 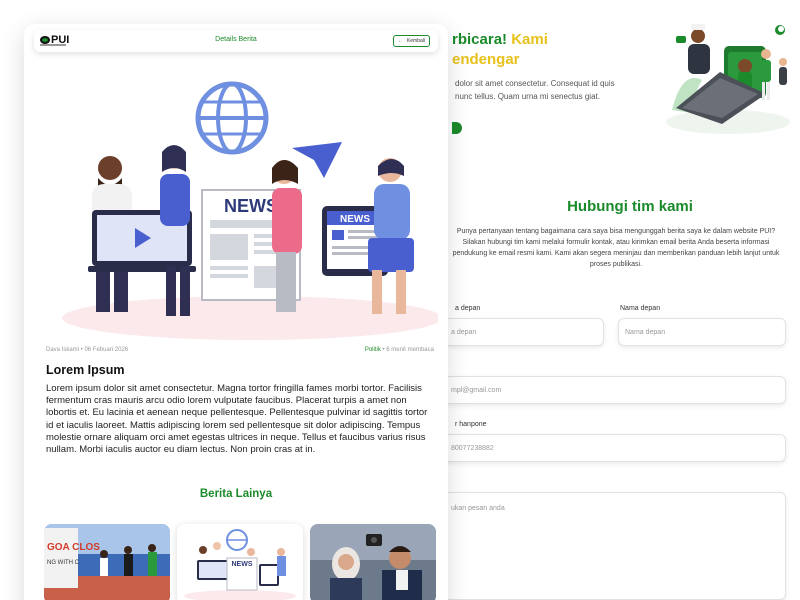 I want to click on arrow-left-icon: ←, so click(x=400, y=41).